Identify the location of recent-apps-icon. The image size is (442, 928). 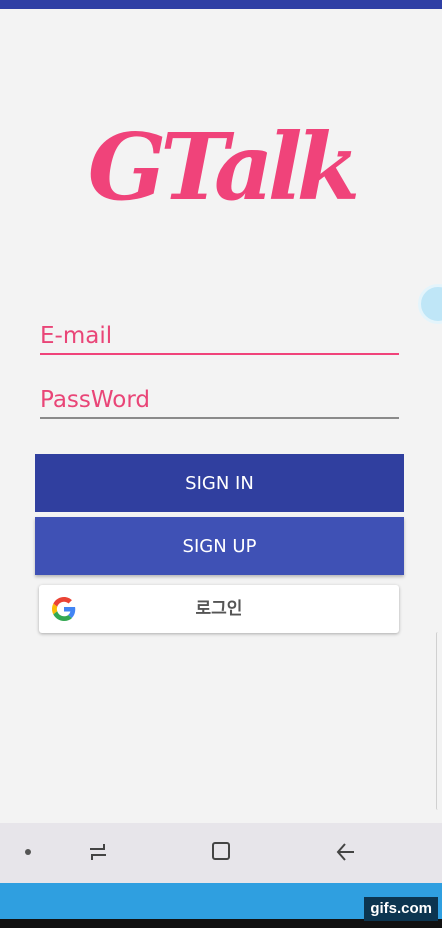
(98, 852).